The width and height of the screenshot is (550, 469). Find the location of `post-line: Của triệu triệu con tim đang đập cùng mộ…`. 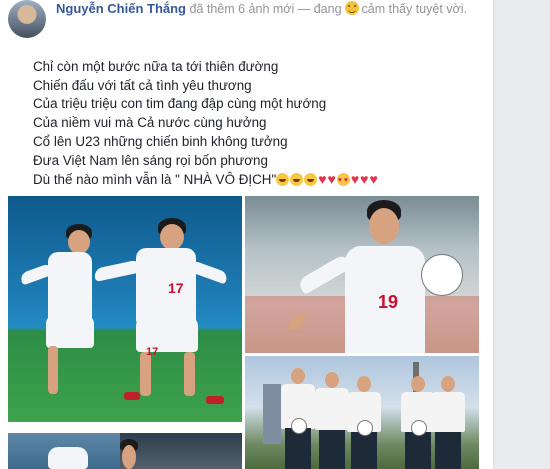

post-line: Của triệu triệu con tim đang đập cùng mộ… is located at coordinates (180, 104).